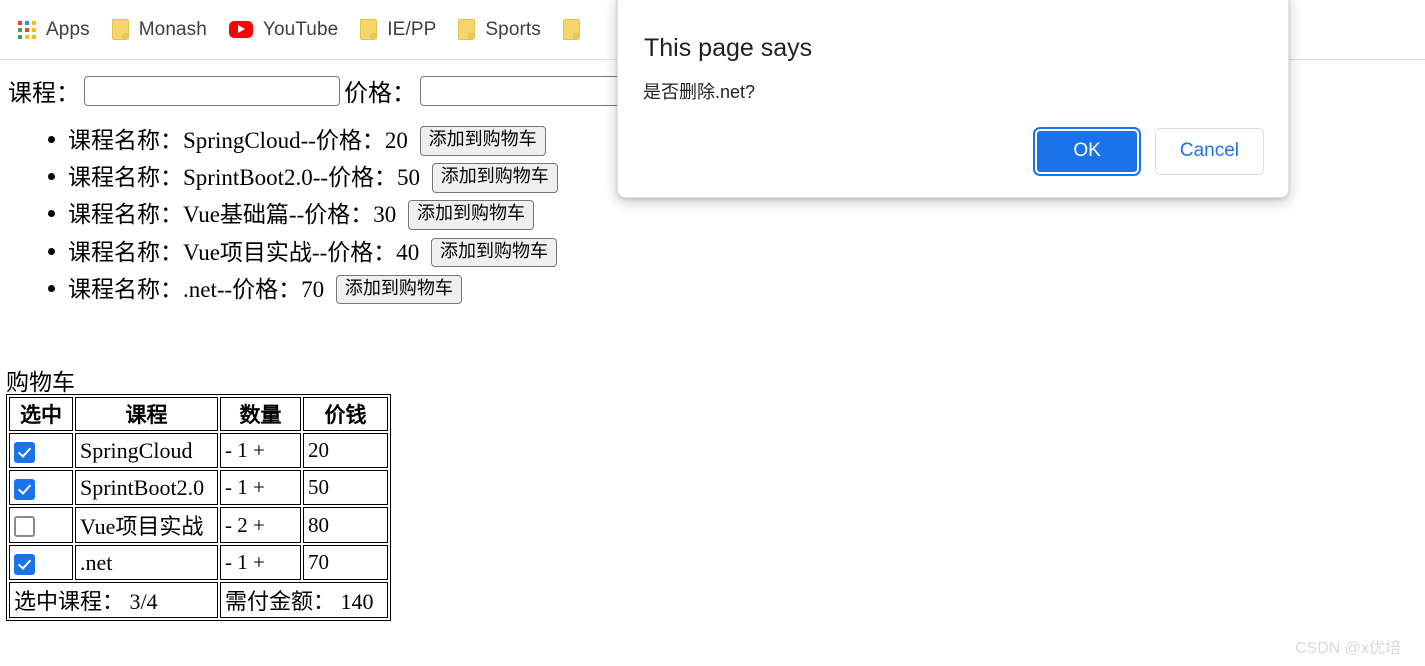 The image size is (1425, 666). What do you see at coordinates (1087, 151) in the screenshot?
I see `ok-button: OK` at bounding box center [1087, 151].